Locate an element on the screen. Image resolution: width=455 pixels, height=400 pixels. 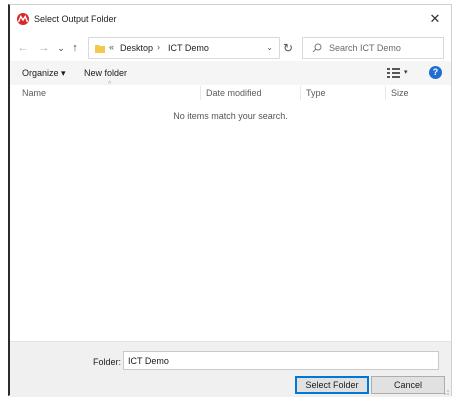
app-logo-icon is located at coordinates (23, 19).